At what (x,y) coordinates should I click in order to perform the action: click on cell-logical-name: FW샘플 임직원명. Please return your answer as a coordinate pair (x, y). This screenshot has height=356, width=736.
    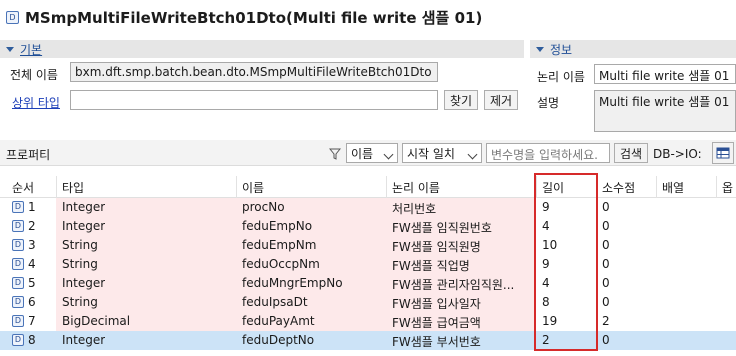
    Looking at the image, I should click on (436, 247).